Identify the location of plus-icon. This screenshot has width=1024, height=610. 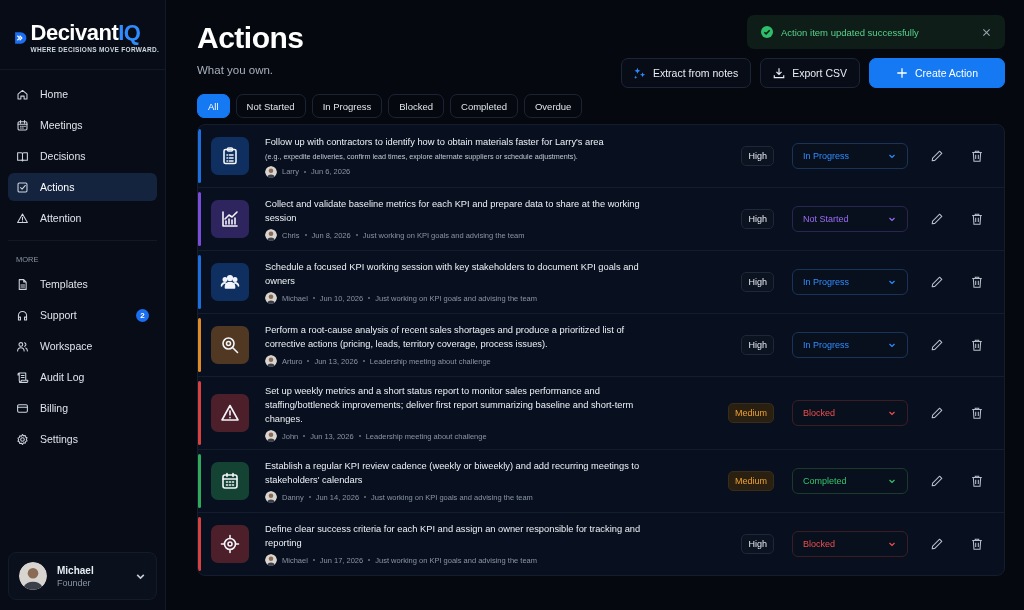
(901, 73).